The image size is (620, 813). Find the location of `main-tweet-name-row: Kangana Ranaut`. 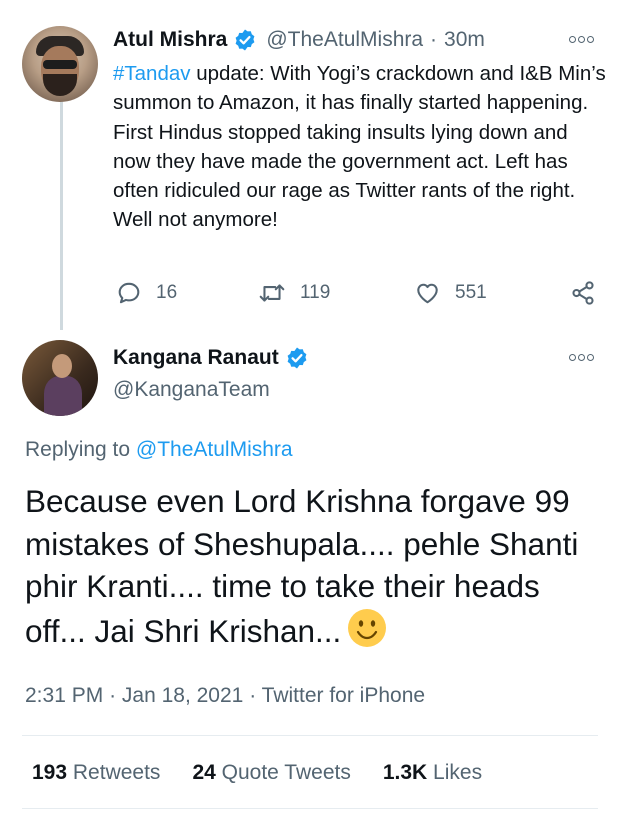

main-tweet-name-row: Kangana Ranaut is located at coordinates (211, 358).